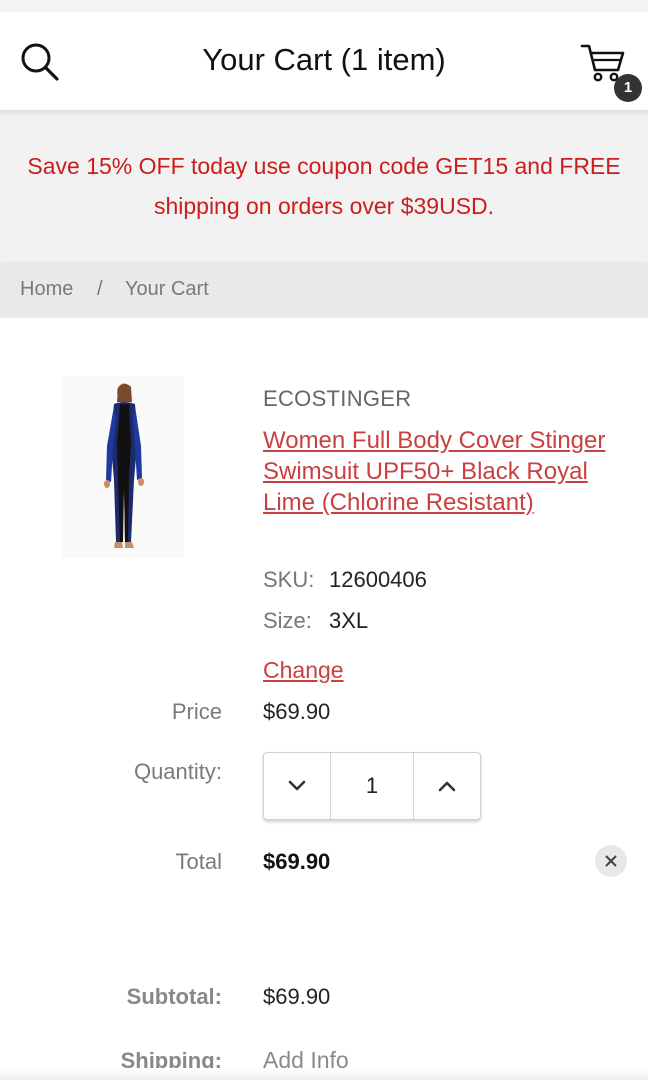 The width and height of the screenshot is (648, 1080). What do you see at coordinates (198, 861) in the screenshot?
I see `total-label: Total` at bounding box center [198, 861].